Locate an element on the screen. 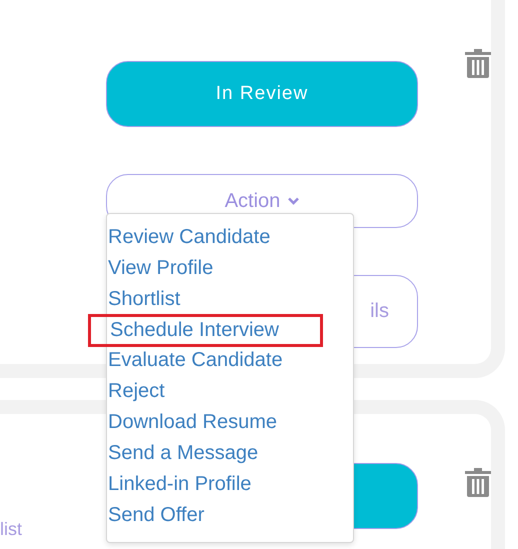 The width and height of the screenshot is (518, 549). status-text: list is located at coordinates (11, 529).